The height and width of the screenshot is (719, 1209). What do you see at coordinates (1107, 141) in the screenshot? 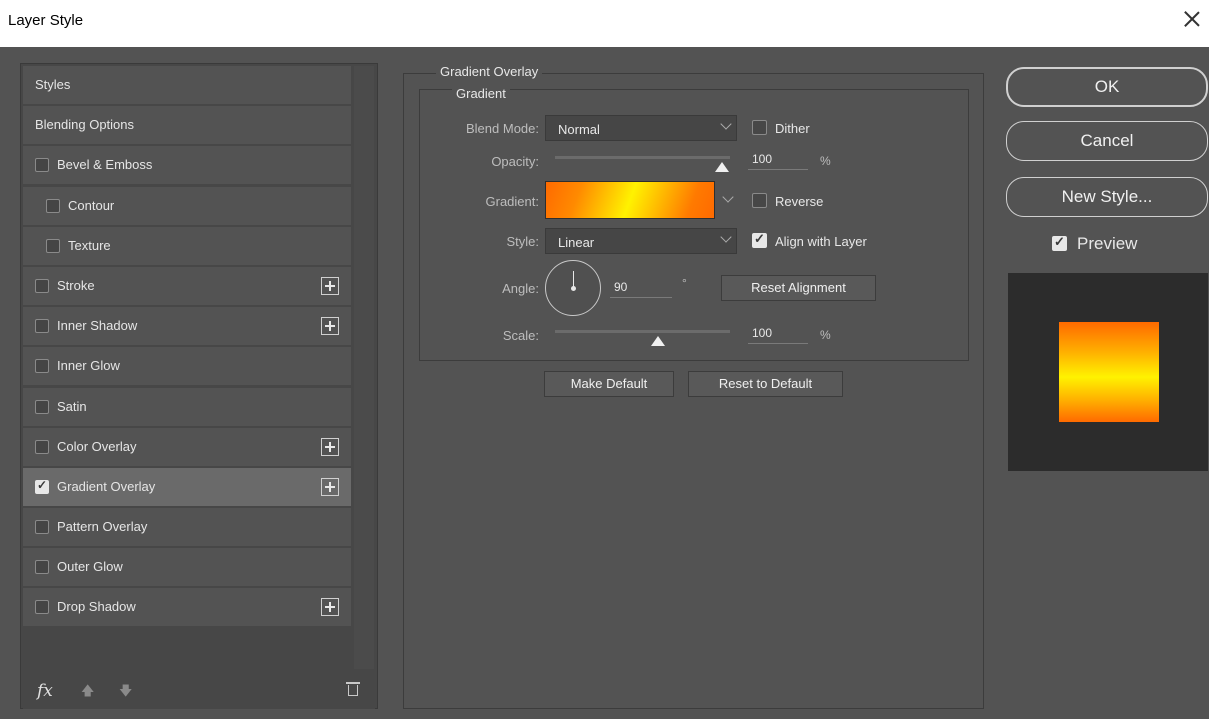
I see `cancel-button: Cancel` at bounding box center [1107, 141].